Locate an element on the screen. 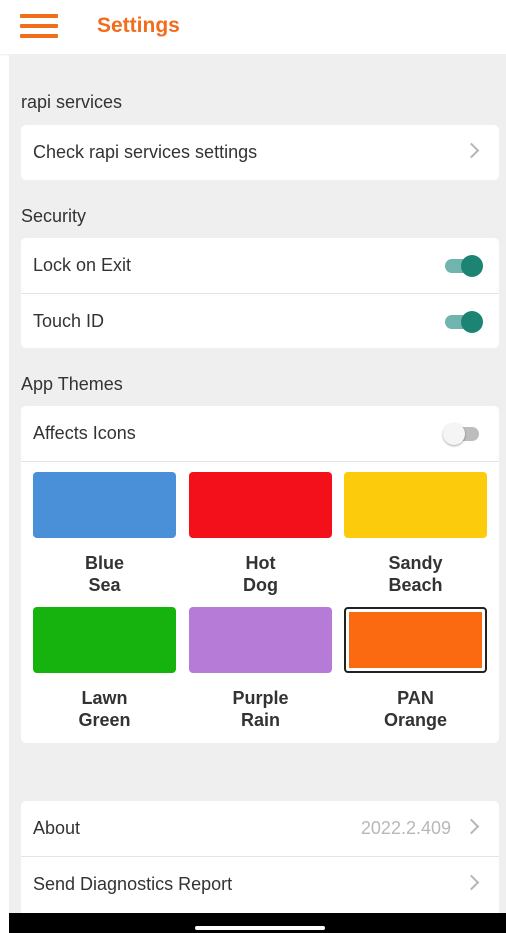 The image size is (506, 933). touch-id-toggle is located at coordinates (464, 322).